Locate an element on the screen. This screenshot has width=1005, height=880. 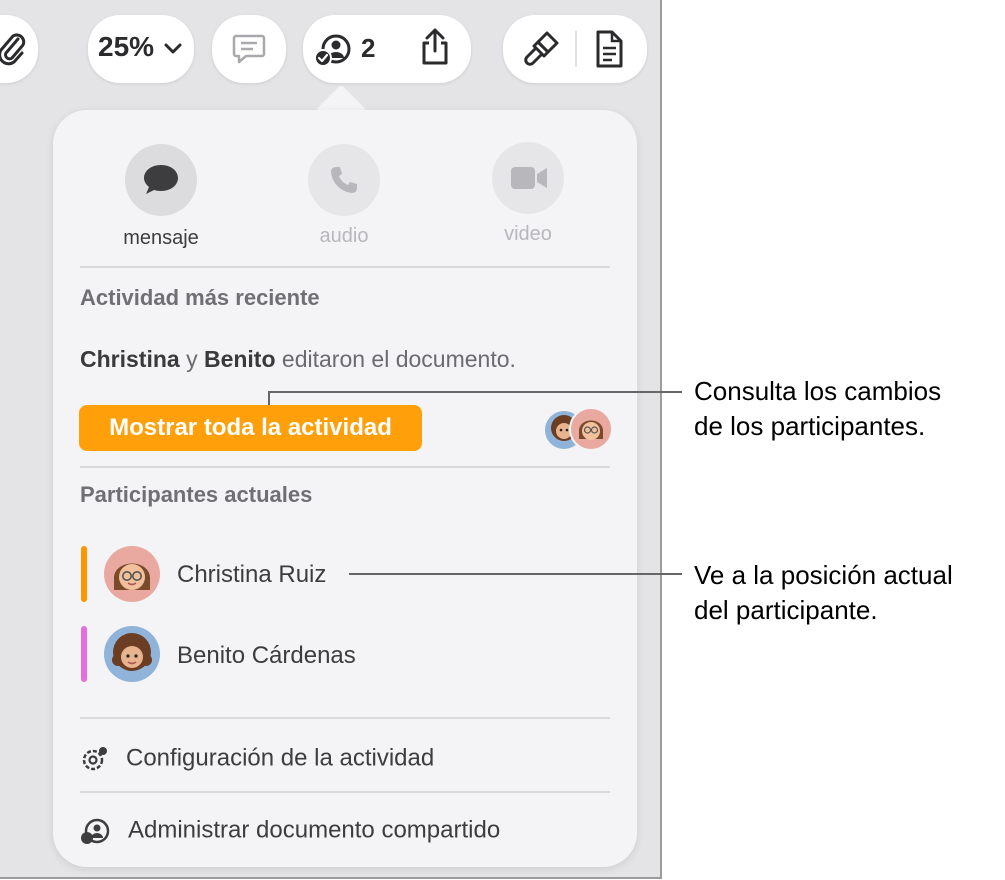
toolbar-divider is located at coordinates (576, 49).